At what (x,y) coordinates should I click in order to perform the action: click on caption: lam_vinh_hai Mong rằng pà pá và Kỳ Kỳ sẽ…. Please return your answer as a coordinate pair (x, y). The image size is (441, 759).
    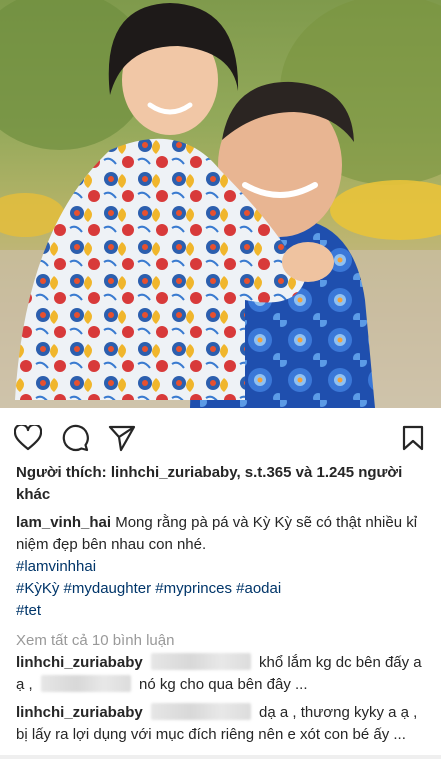
    Looking at the image, I should click on (221, 534).